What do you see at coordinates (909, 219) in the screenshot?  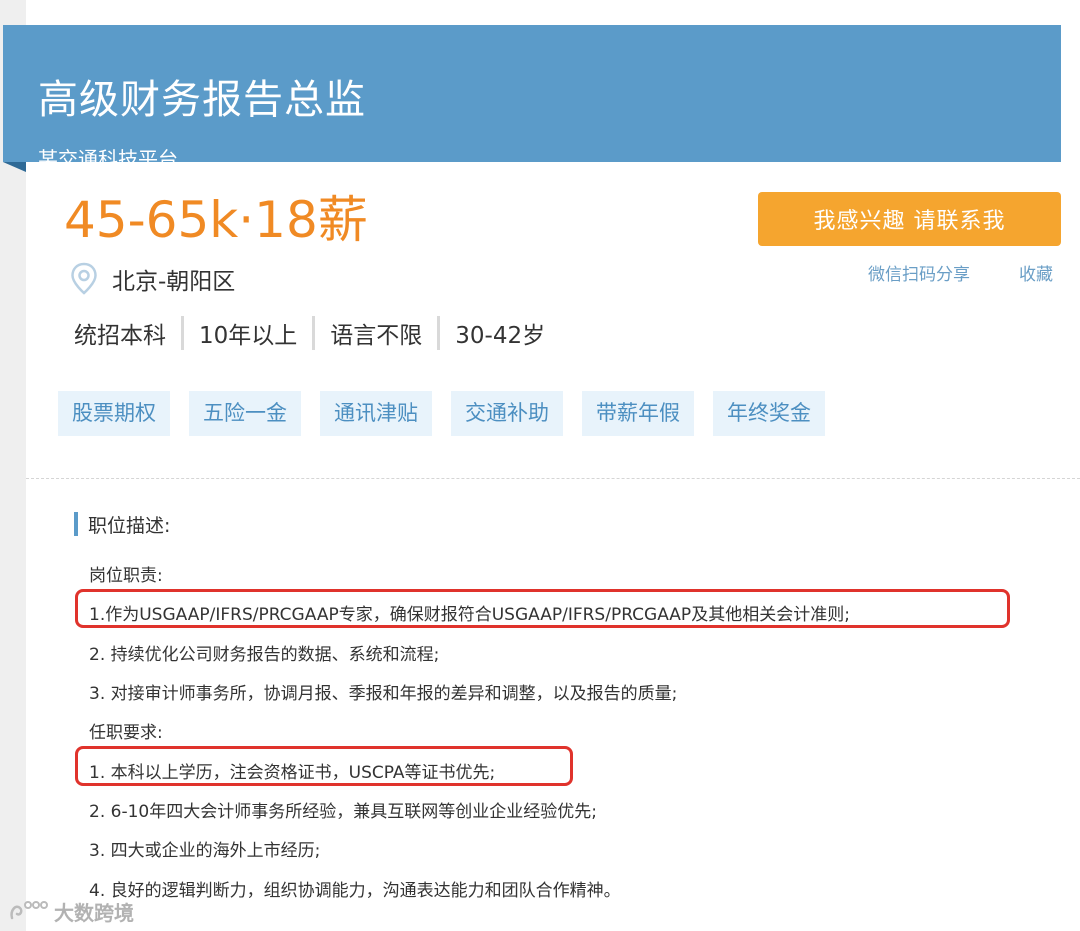 I see `contact-button: 我感兴趣 请联系我` at bounding box center [909, 219].